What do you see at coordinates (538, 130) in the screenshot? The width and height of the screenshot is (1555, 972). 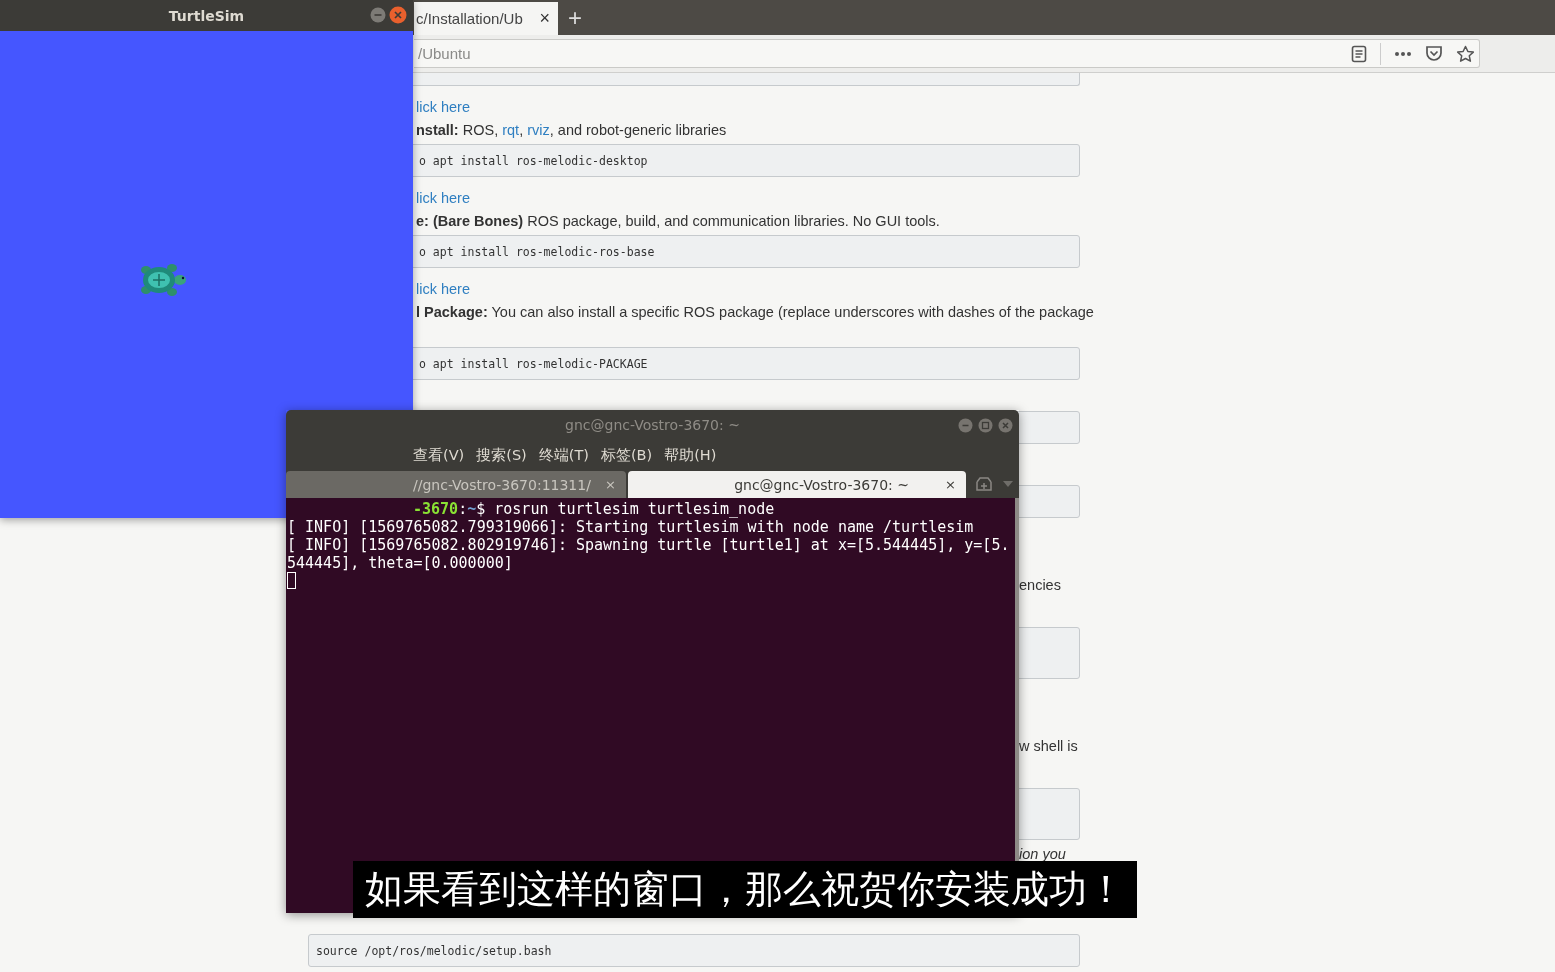 I see `text-link: rviz` at bounding box center [538, 130].